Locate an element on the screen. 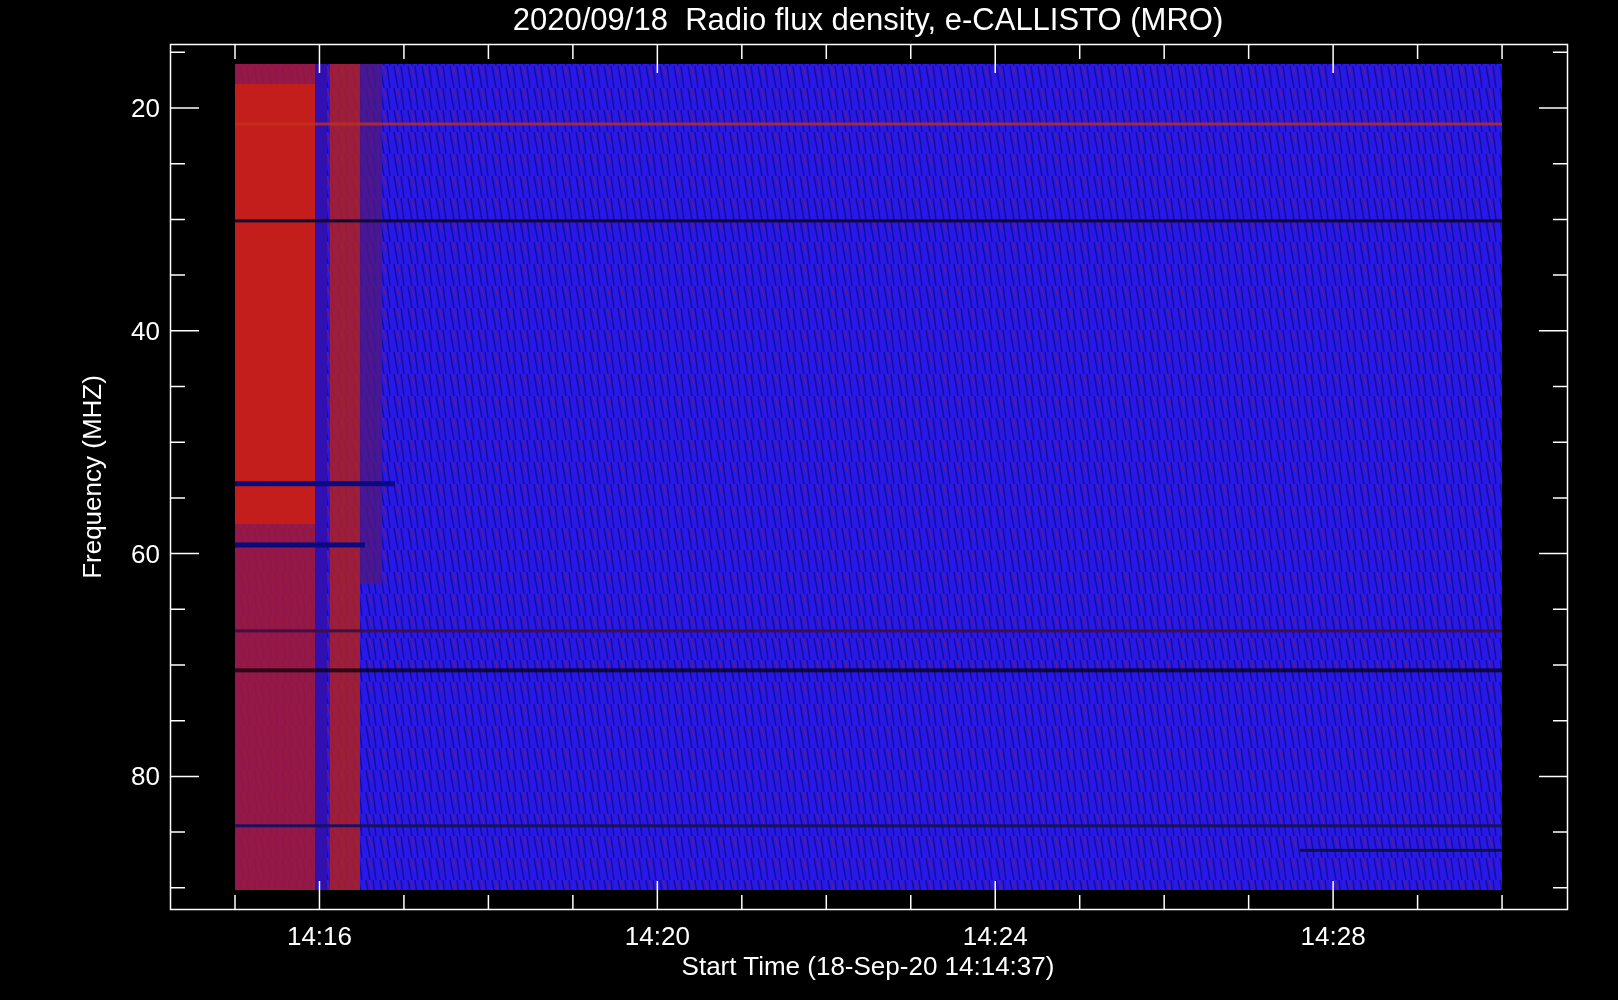 The image size is (1618, 1000). y-axis-label: Frequency (MHZ) is located at coordinates (92, 477).